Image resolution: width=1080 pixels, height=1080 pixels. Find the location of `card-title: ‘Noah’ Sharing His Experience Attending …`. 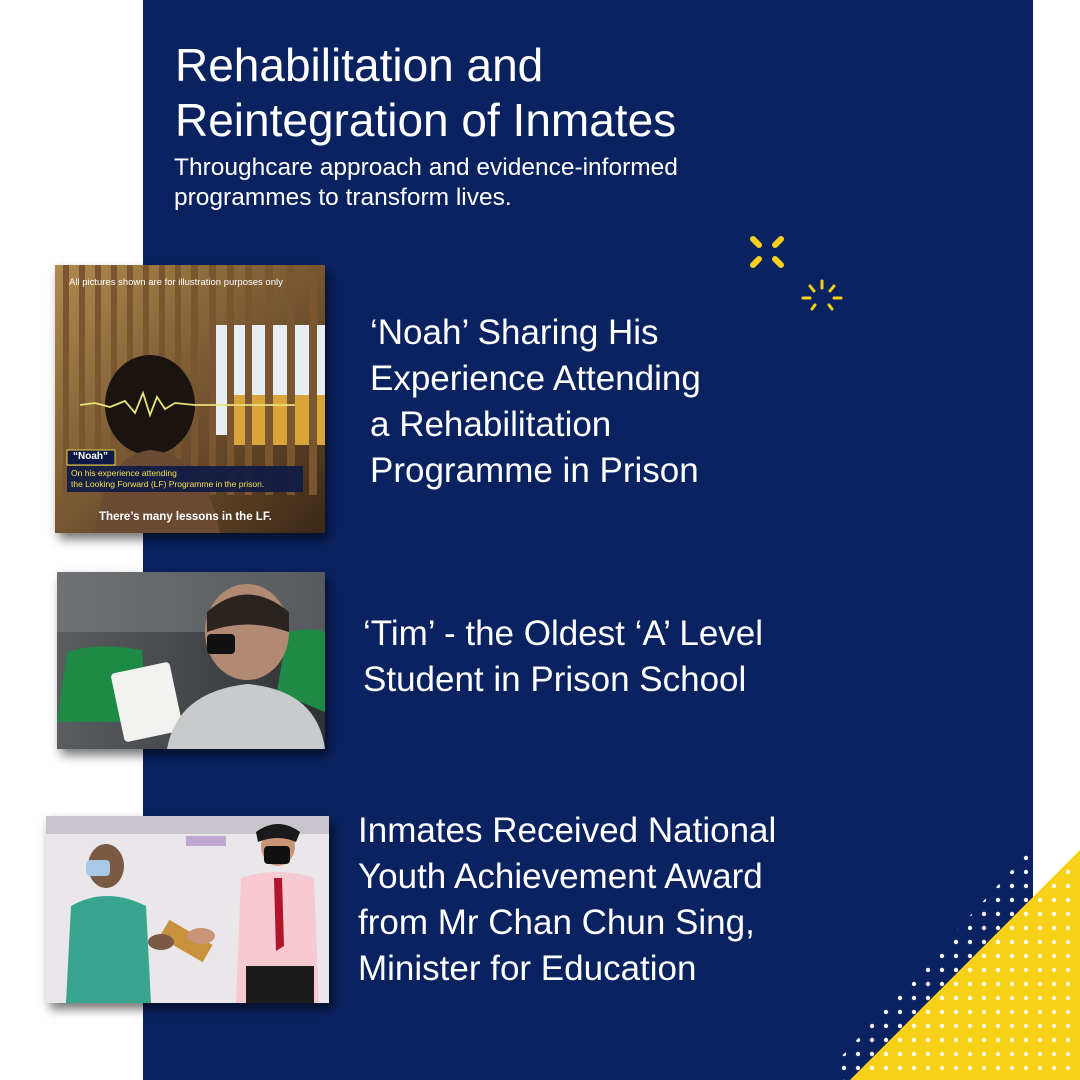

card-title: ‘Noah’ Sharing His Experience Attending … is located at coordinates (535, 402).